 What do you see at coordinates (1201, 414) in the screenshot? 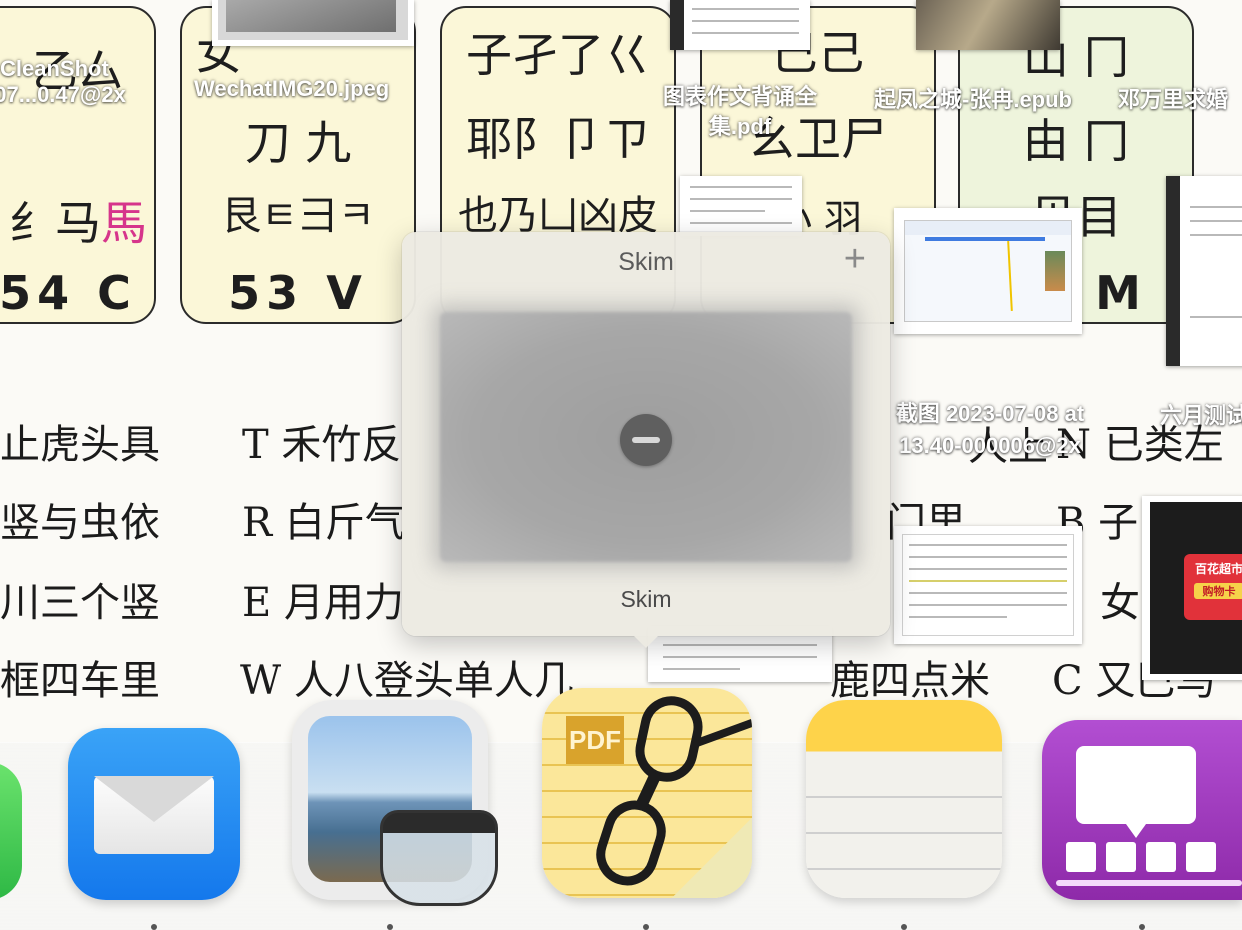
I see `file-label-june-test: 六月测试` at bounding box center [1201, 414].